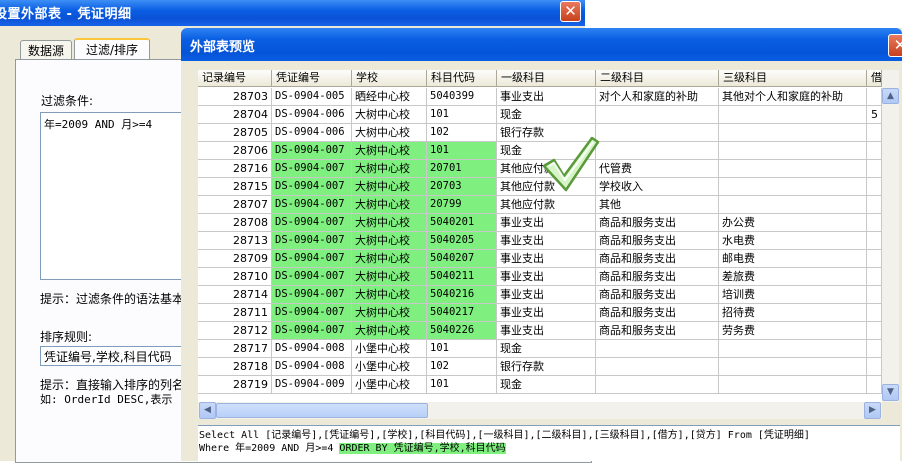  Describe the element at coordinates (462, 169) in the screenshot. I see `cell-account-code: 20701` at that location.